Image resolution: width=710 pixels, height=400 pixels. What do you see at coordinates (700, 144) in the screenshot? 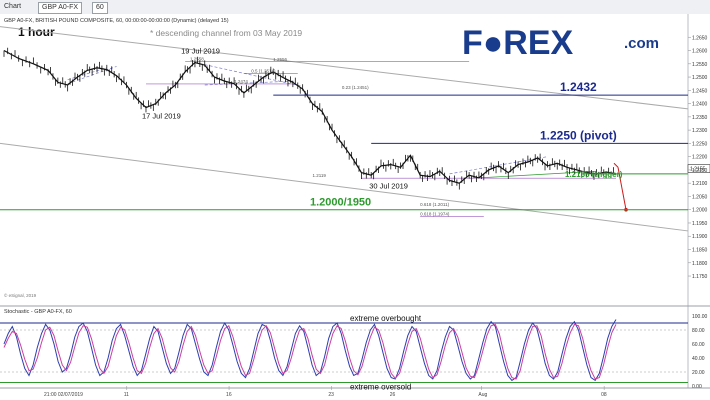
I see `price-tick-label: 1.2250` at bounding box center [700, 144].